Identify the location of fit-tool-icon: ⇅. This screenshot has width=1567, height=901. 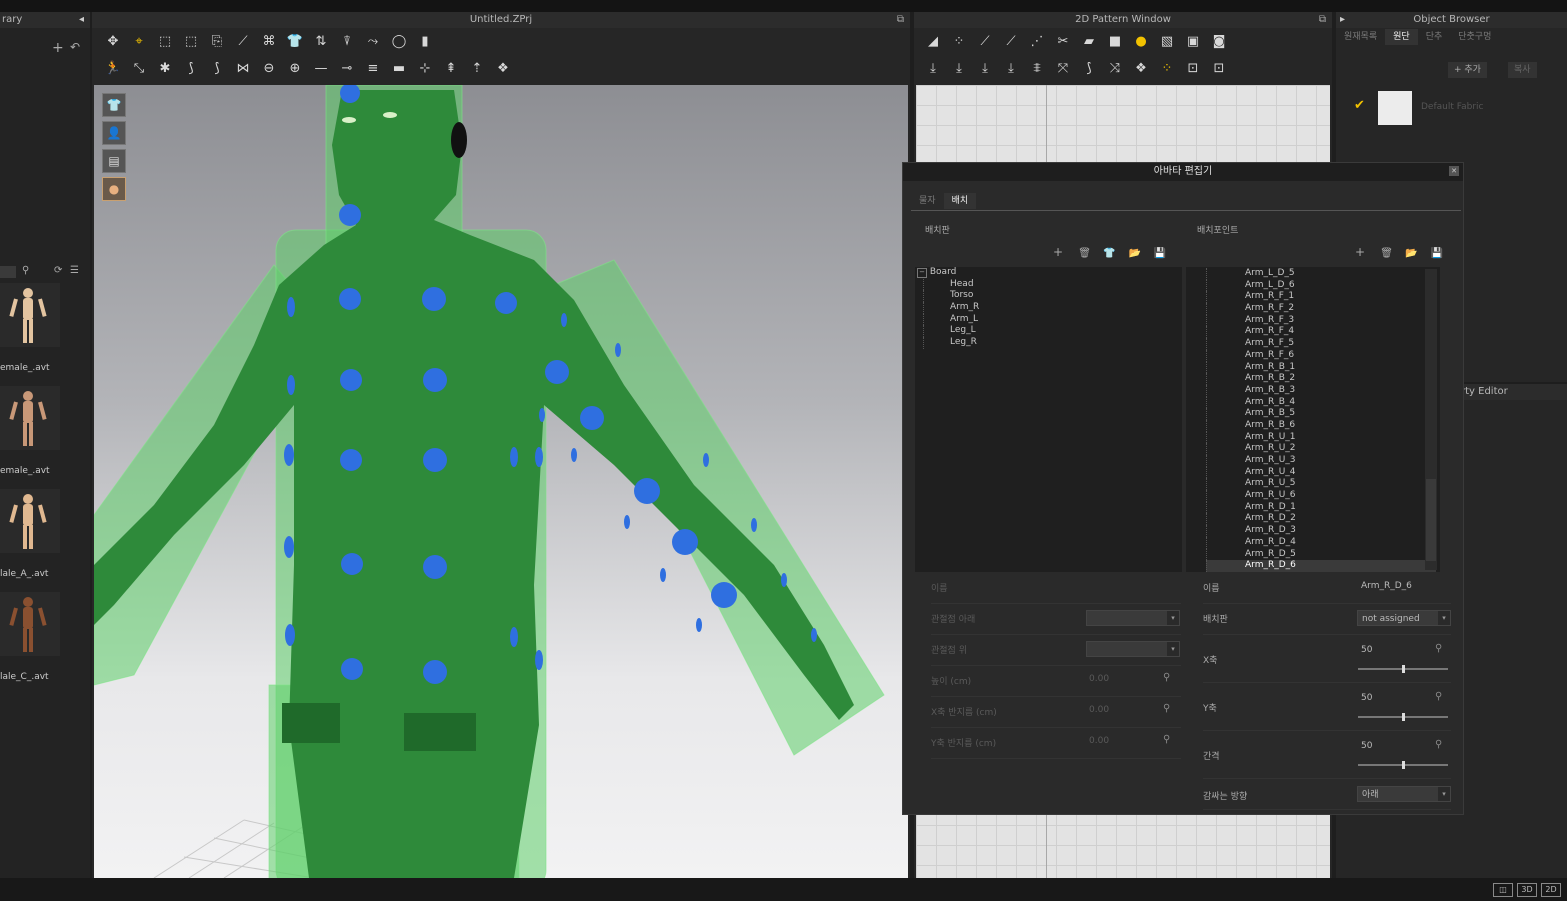
(321, 42).